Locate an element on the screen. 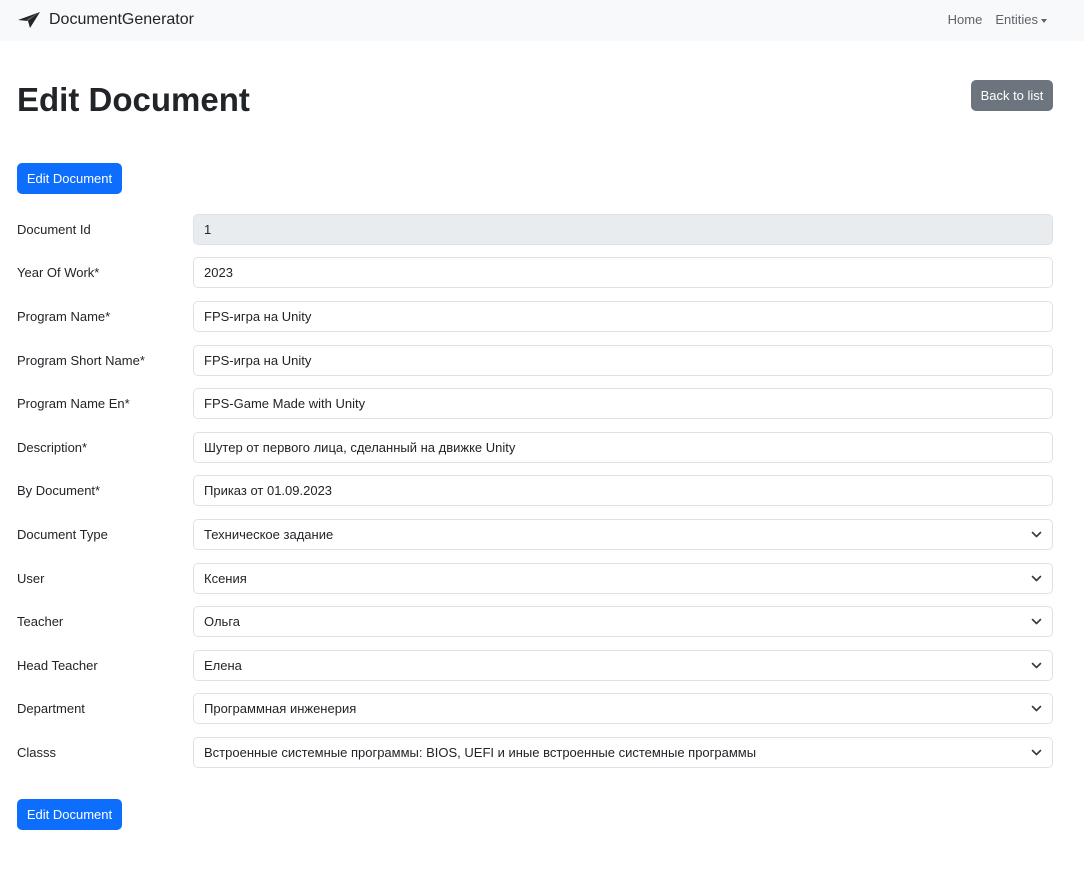 The width and height of the screenshot is (1084, 872). nav-link-home: Home is located at coordinates (965, 19).